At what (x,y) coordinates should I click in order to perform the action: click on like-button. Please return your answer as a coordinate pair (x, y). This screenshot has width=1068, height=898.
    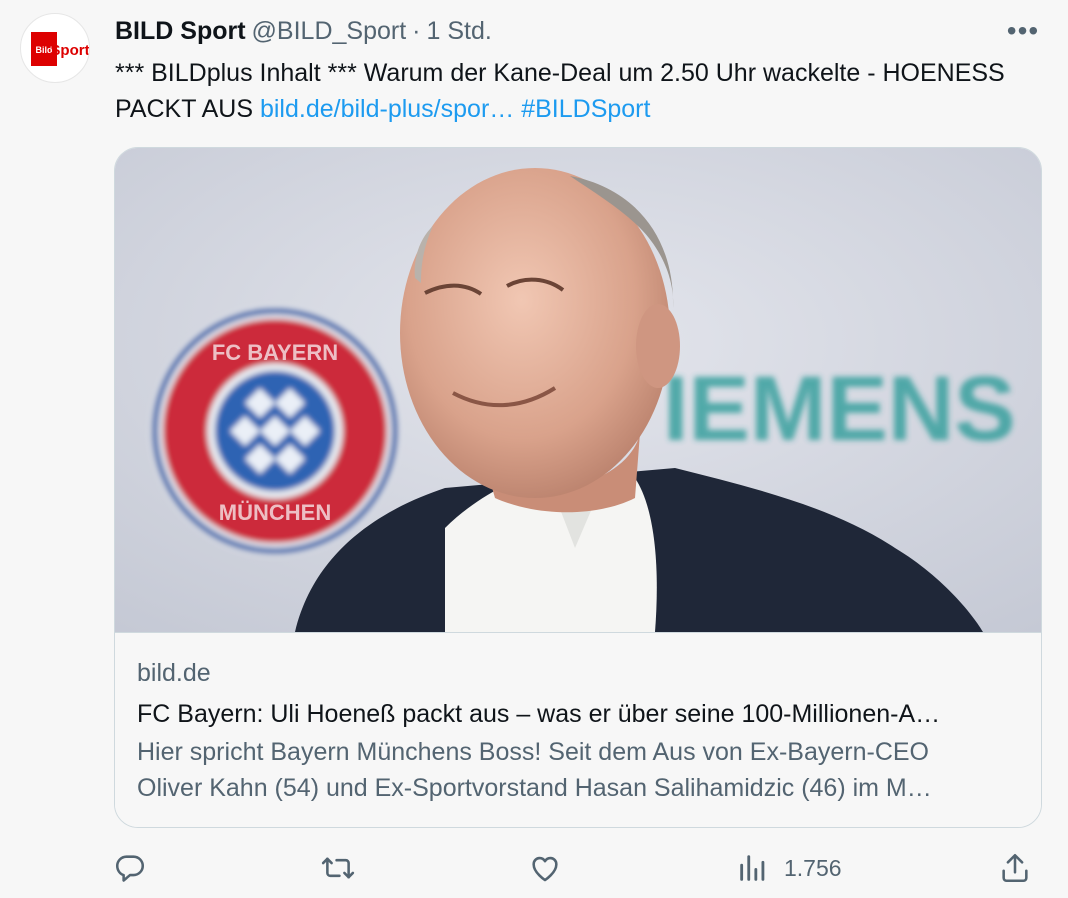
    Looking at the image, I should click on (545, 868).